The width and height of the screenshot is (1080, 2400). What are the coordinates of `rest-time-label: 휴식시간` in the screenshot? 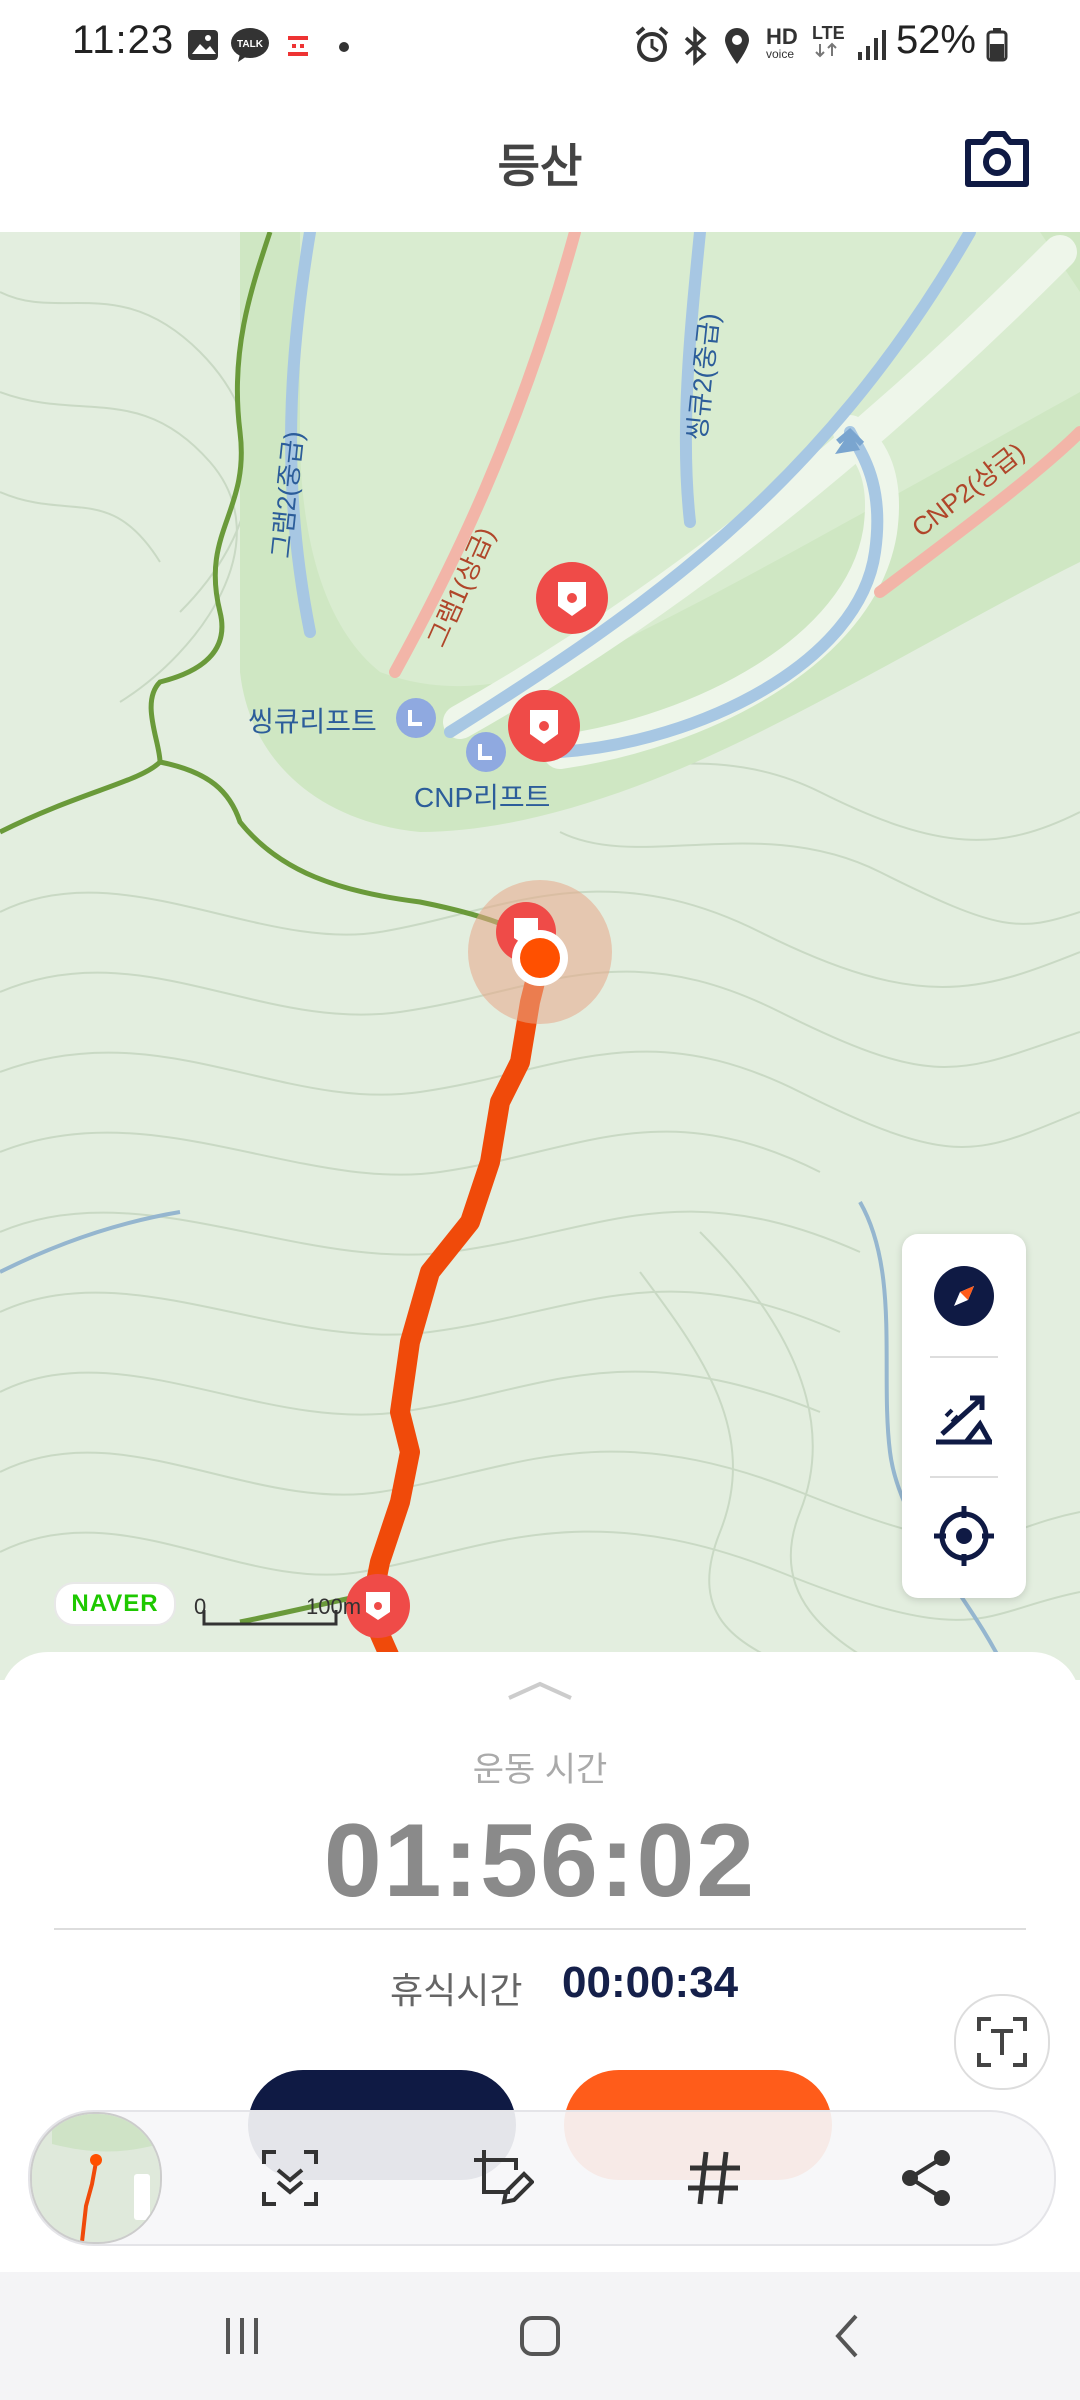 It's located at (456, 1990).